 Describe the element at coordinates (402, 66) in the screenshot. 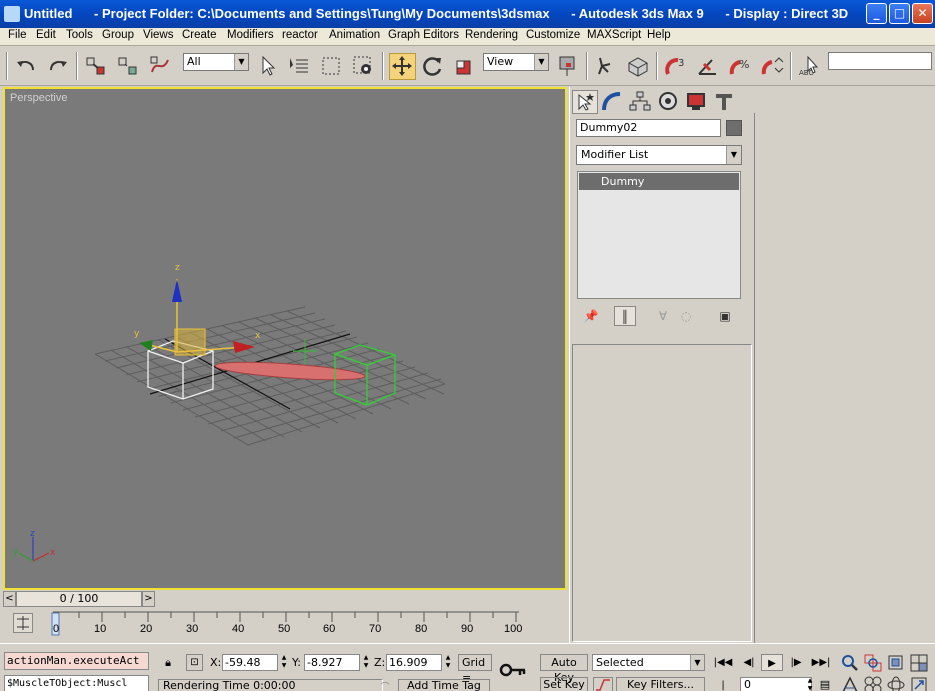

I see `select-and-move-icon` at that location.